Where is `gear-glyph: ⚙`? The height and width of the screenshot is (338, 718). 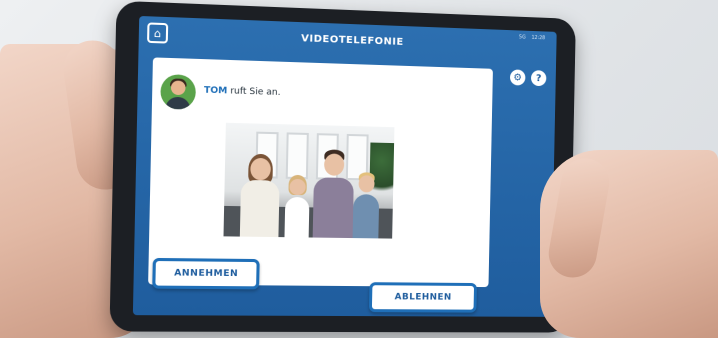 gear-glyph: ⚙ is located at coordinates (518, 77).